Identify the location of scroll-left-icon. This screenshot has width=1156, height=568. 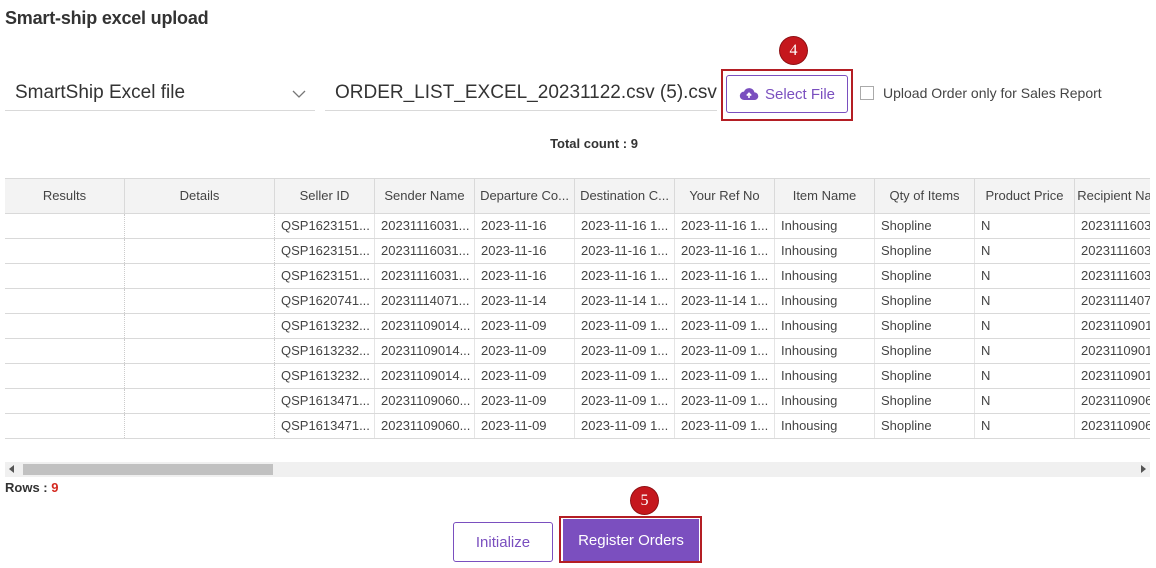
(11, 469).